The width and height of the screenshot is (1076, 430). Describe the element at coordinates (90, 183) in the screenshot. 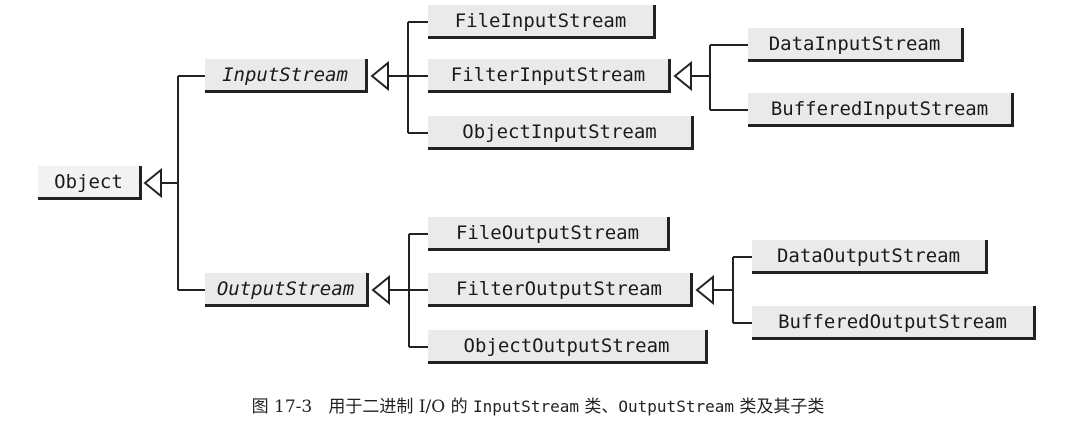

I see `class-box-object: Object` at that location.